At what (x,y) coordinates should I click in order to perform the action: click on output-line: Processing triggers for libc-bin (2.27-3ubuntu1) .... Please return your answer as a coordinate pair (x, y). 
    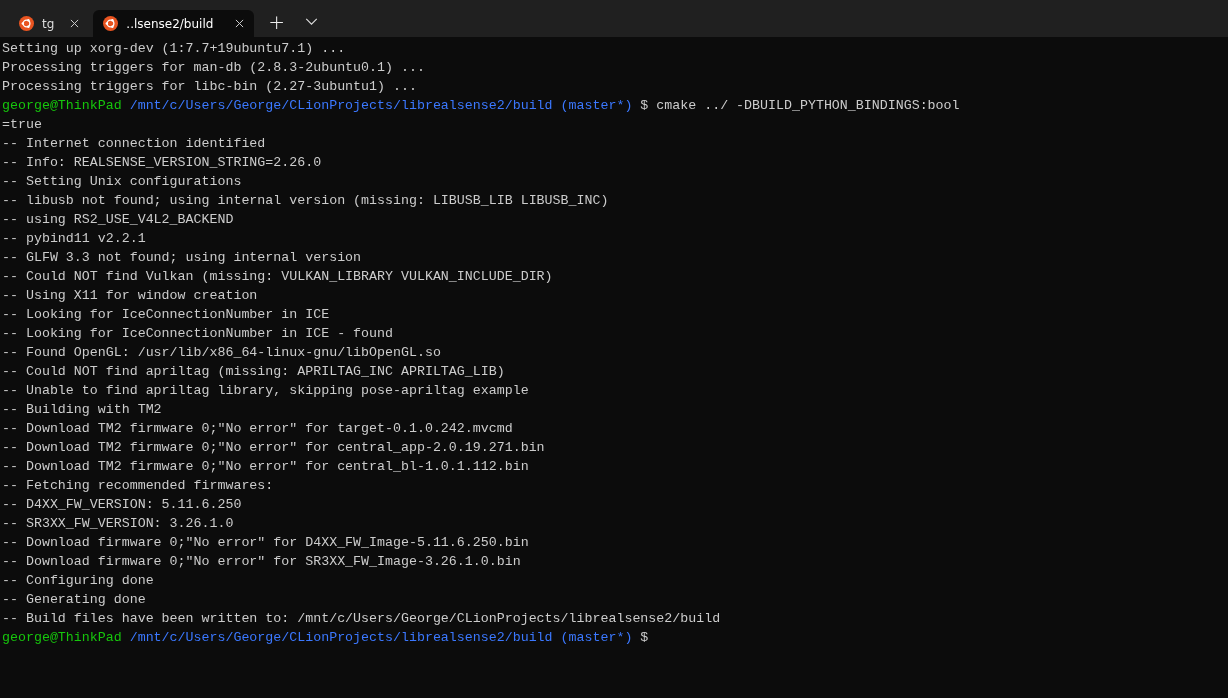
    Looking at the image, I should click on (210, 87).